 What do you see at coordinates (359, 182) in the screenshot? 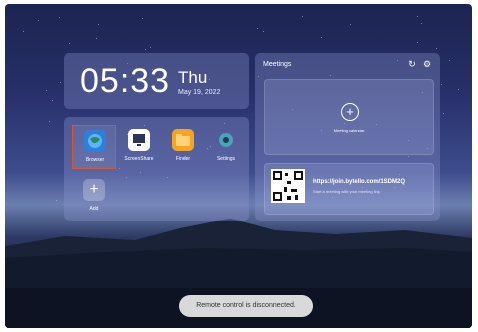
I see `meeting-link: https://join.bytello.com/1SDM2Q` at bounding box center [359, 182].